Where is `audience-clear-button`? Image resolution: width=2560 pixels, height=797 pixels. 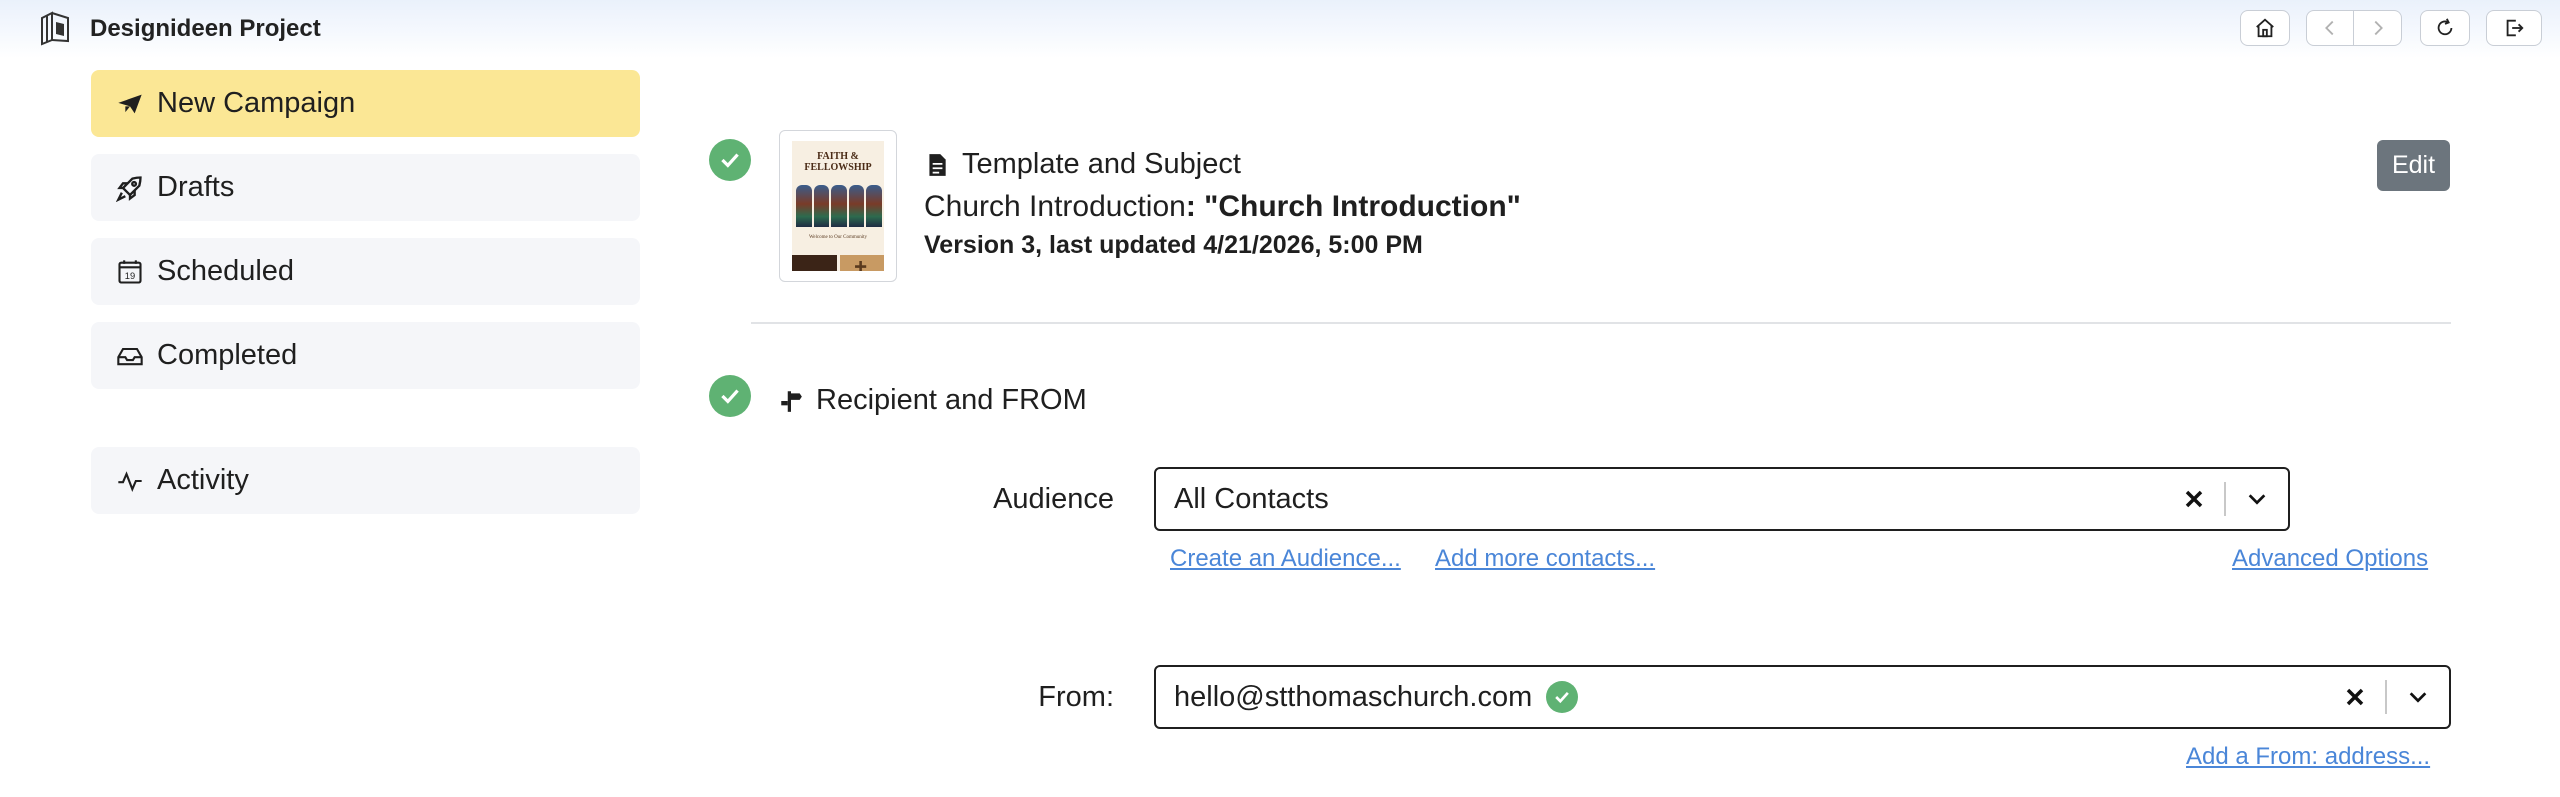
audience-clear-button is located at coordinates (2194, 499).